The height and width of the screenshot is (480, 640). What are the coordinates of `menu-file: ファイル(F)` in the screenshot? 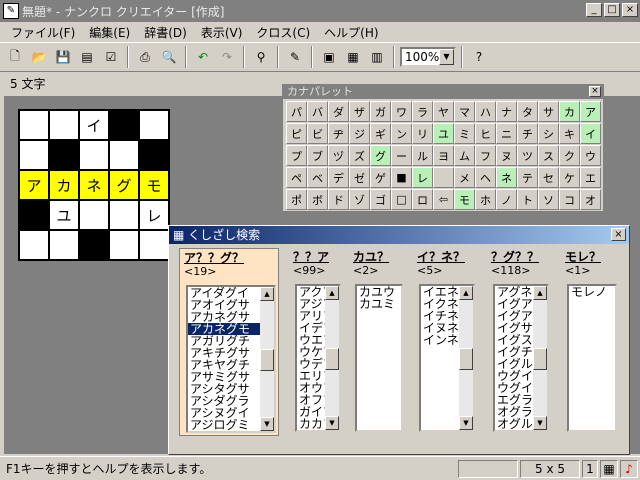 It's located at (43, 32).